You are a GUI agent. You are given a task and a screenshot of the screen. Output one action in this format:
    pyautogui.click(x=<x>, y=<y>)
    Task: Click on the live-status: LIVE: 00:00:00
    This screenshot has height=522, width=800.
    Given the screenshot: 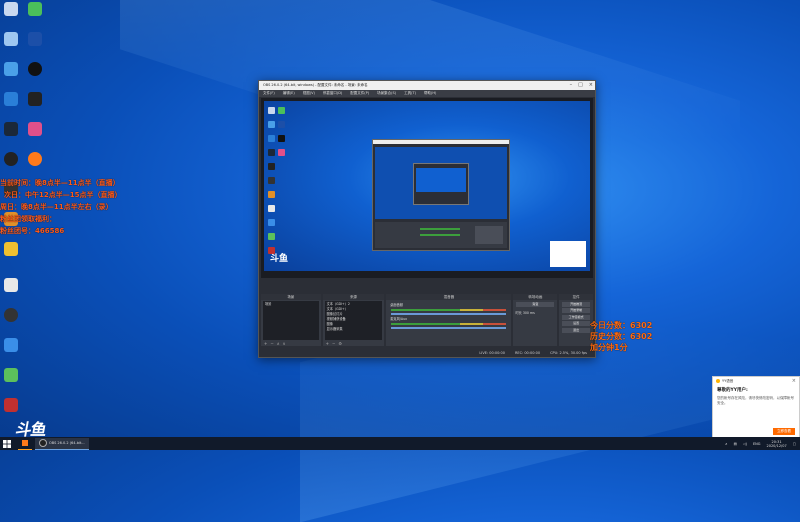 What is the action you would take?
    pyautogui.click(x=492, y=352)
    